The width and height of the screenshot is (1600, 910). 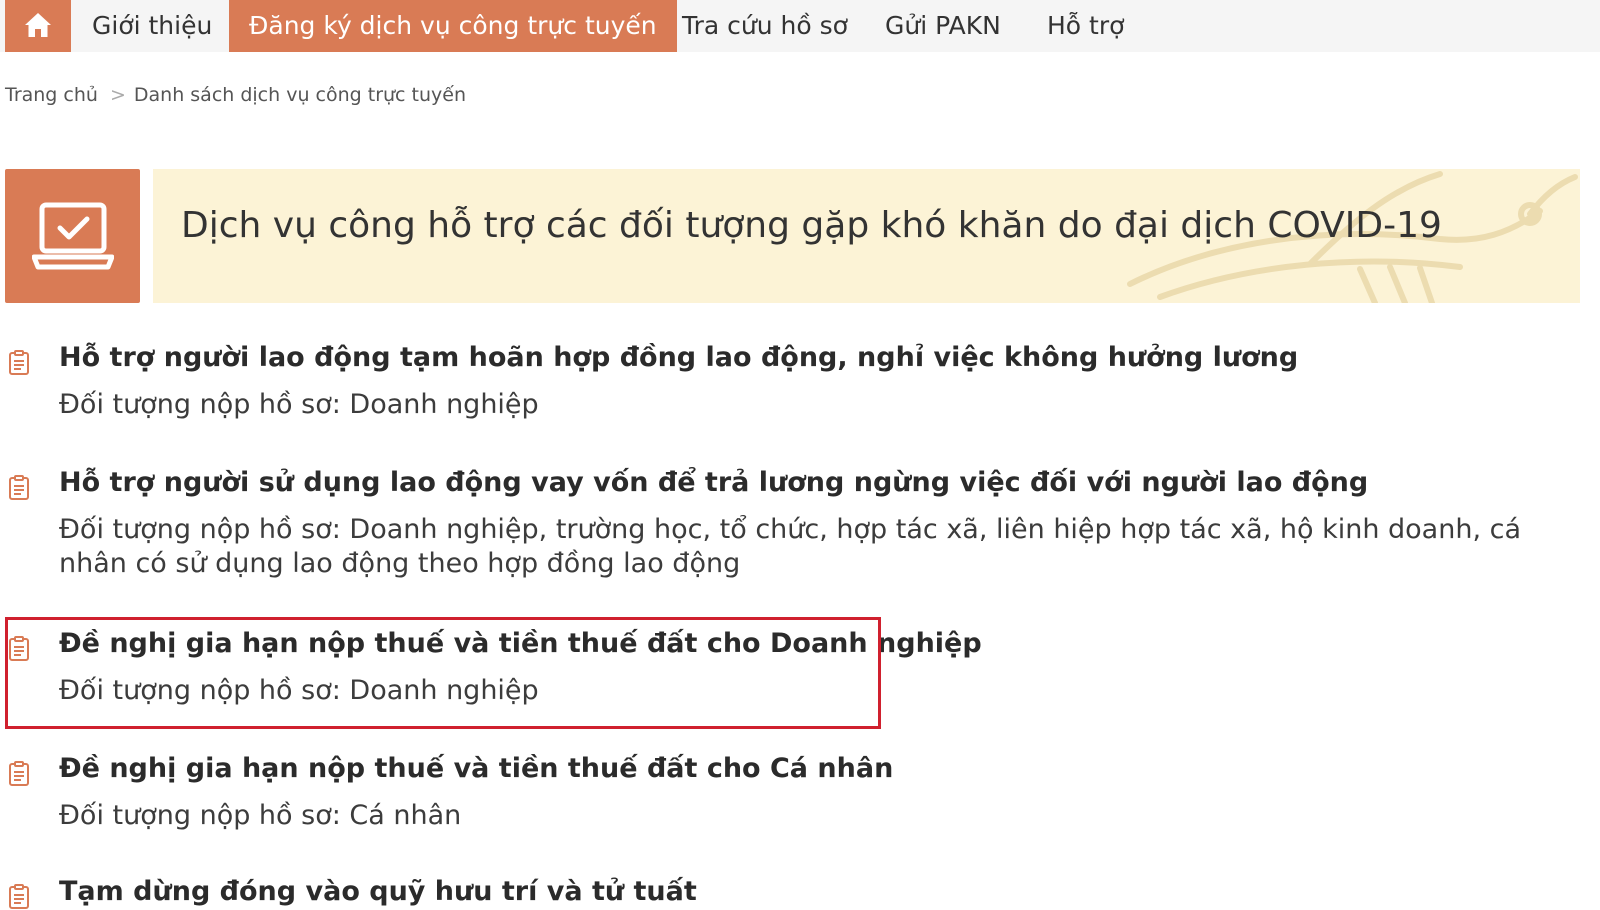 What do you see at coordinates (260, 815) in the screenshot?
I see `service-subtitle: Đối tượng nộp hồ sơ: Cá nhân` at bounding box center [260, 815].